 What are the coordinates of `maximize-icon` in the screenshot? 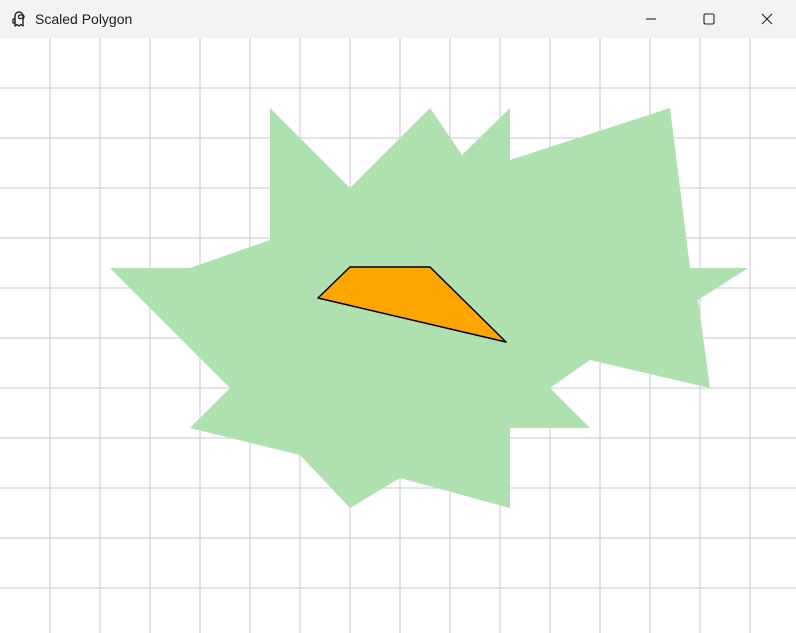 It's located at (709, 19).